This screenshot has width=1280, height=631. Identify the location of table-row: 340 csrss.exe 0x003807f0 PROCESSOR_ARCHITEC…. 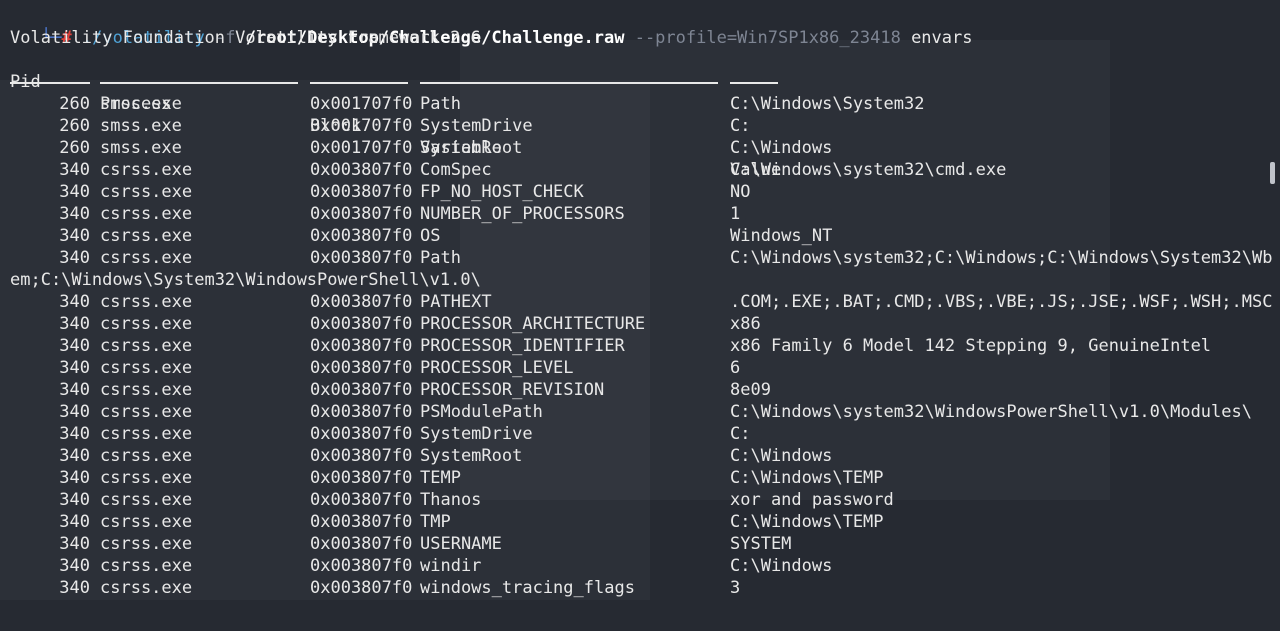
(640, 324).